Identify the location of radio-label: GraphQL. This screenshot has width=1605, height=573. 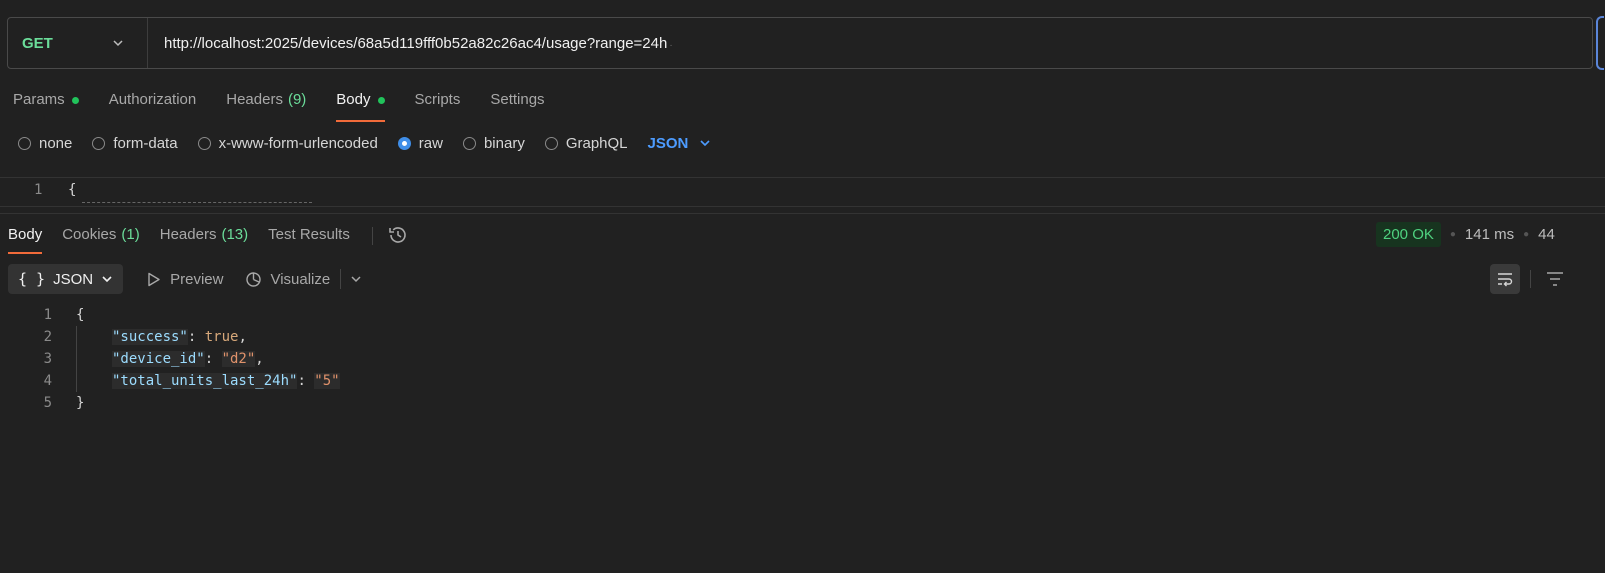
(596, 143).